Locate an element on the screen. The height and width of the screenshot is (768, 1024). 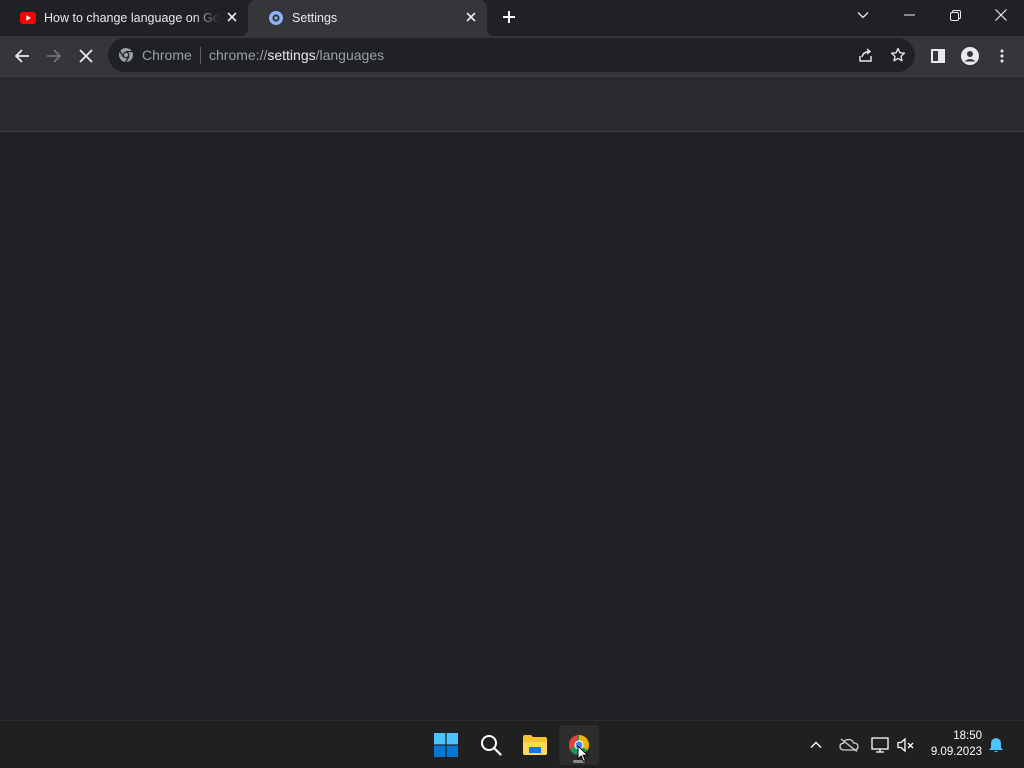
side-panel-button is located at coordinates (938, 56).